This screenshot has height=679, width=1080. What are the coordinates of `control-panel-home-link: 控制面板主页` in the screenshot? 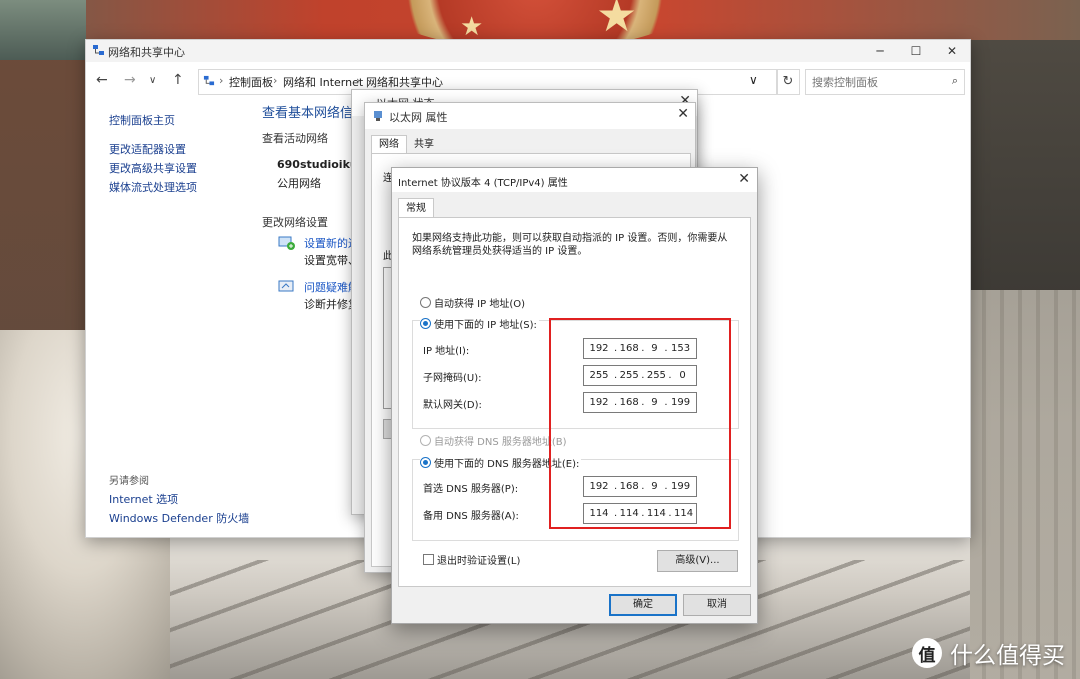 It's located at (142, 120).